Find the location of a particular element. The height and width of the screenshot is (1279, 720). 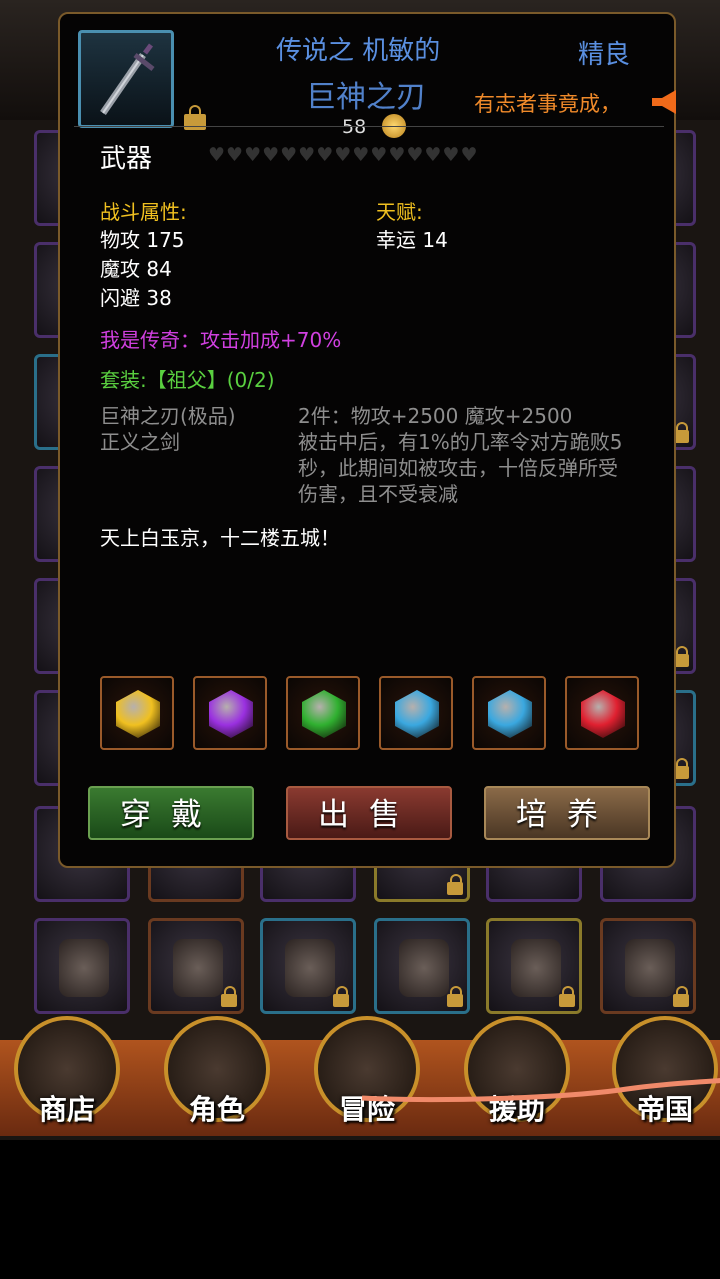

combat-stat: 闪避 38 is located at coordinates (136, 298).